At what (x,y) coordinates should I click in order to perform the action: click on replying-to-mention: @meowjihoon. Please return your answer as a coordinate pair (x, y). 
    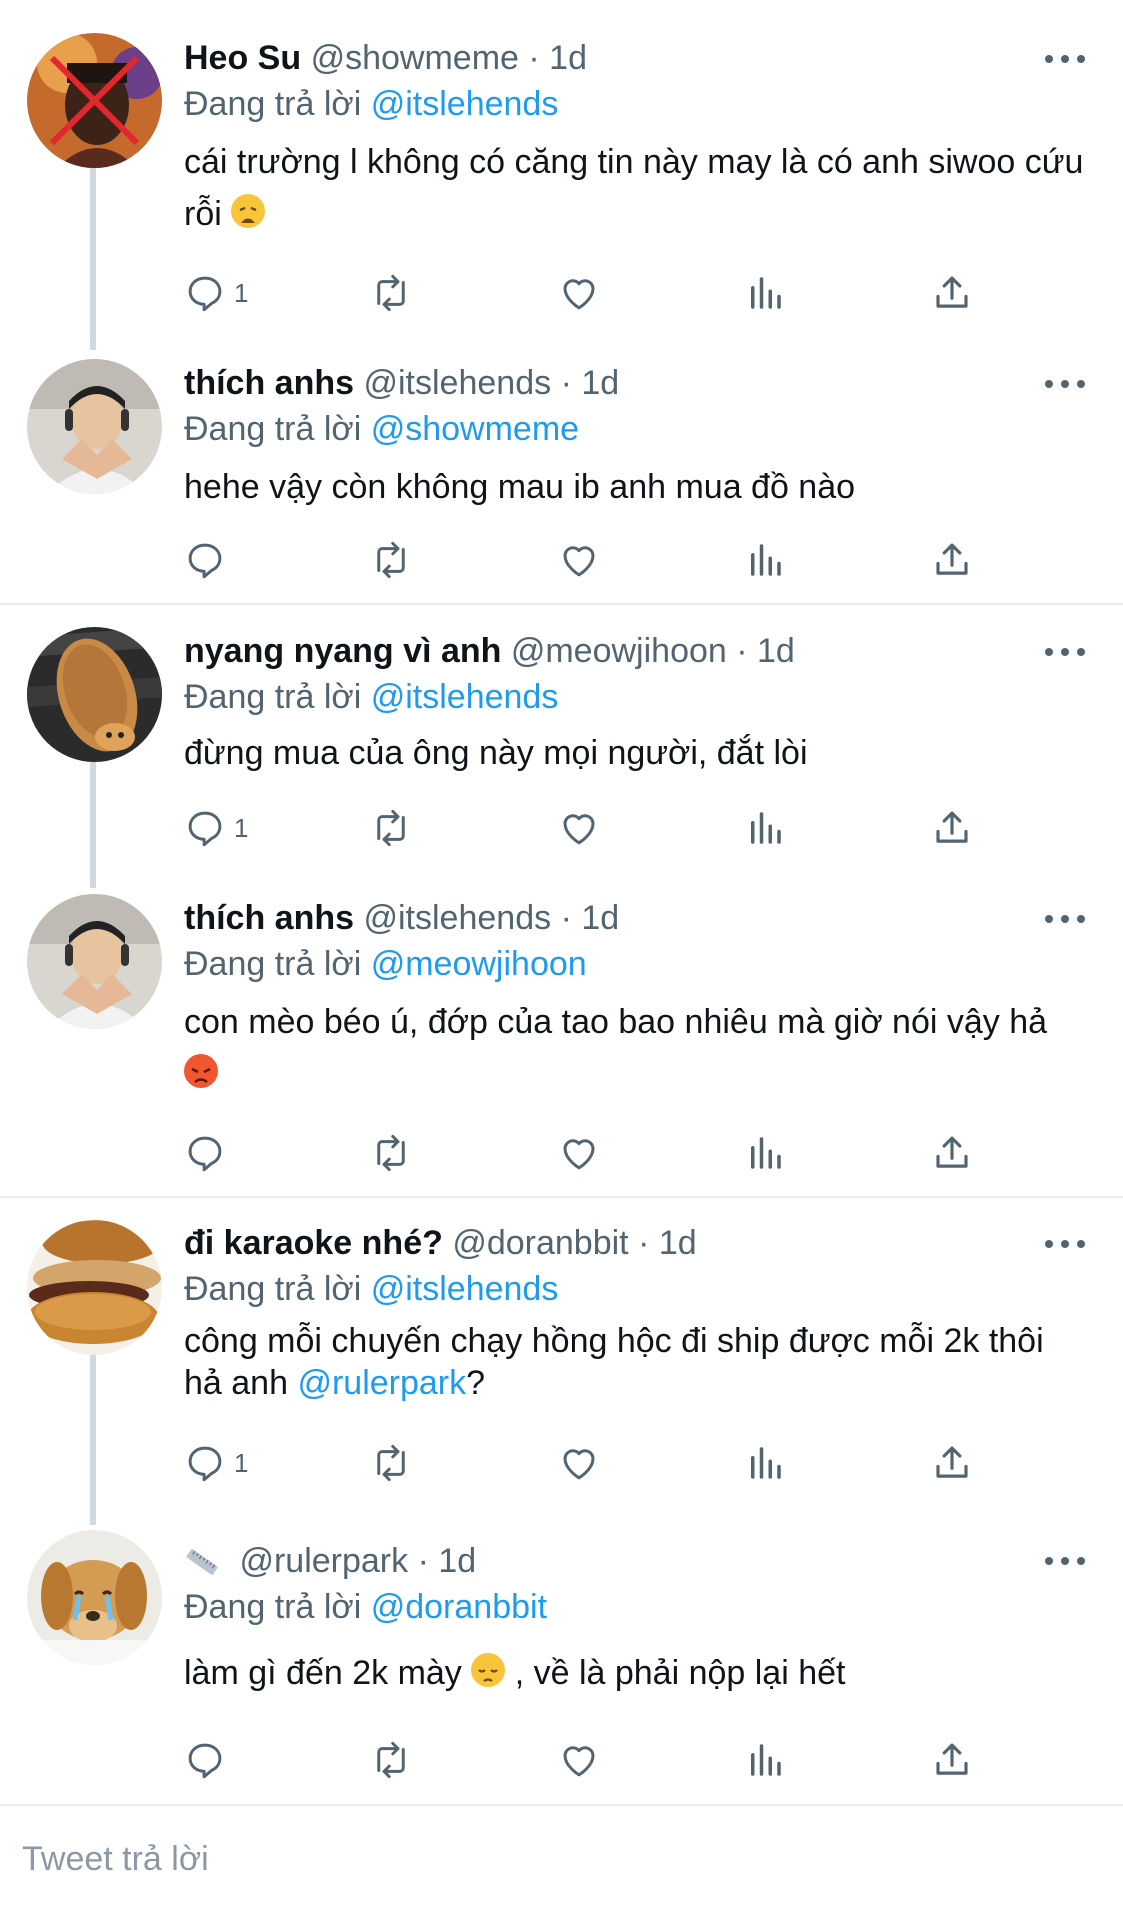
    Looking at the image, I should click on (479, 964).